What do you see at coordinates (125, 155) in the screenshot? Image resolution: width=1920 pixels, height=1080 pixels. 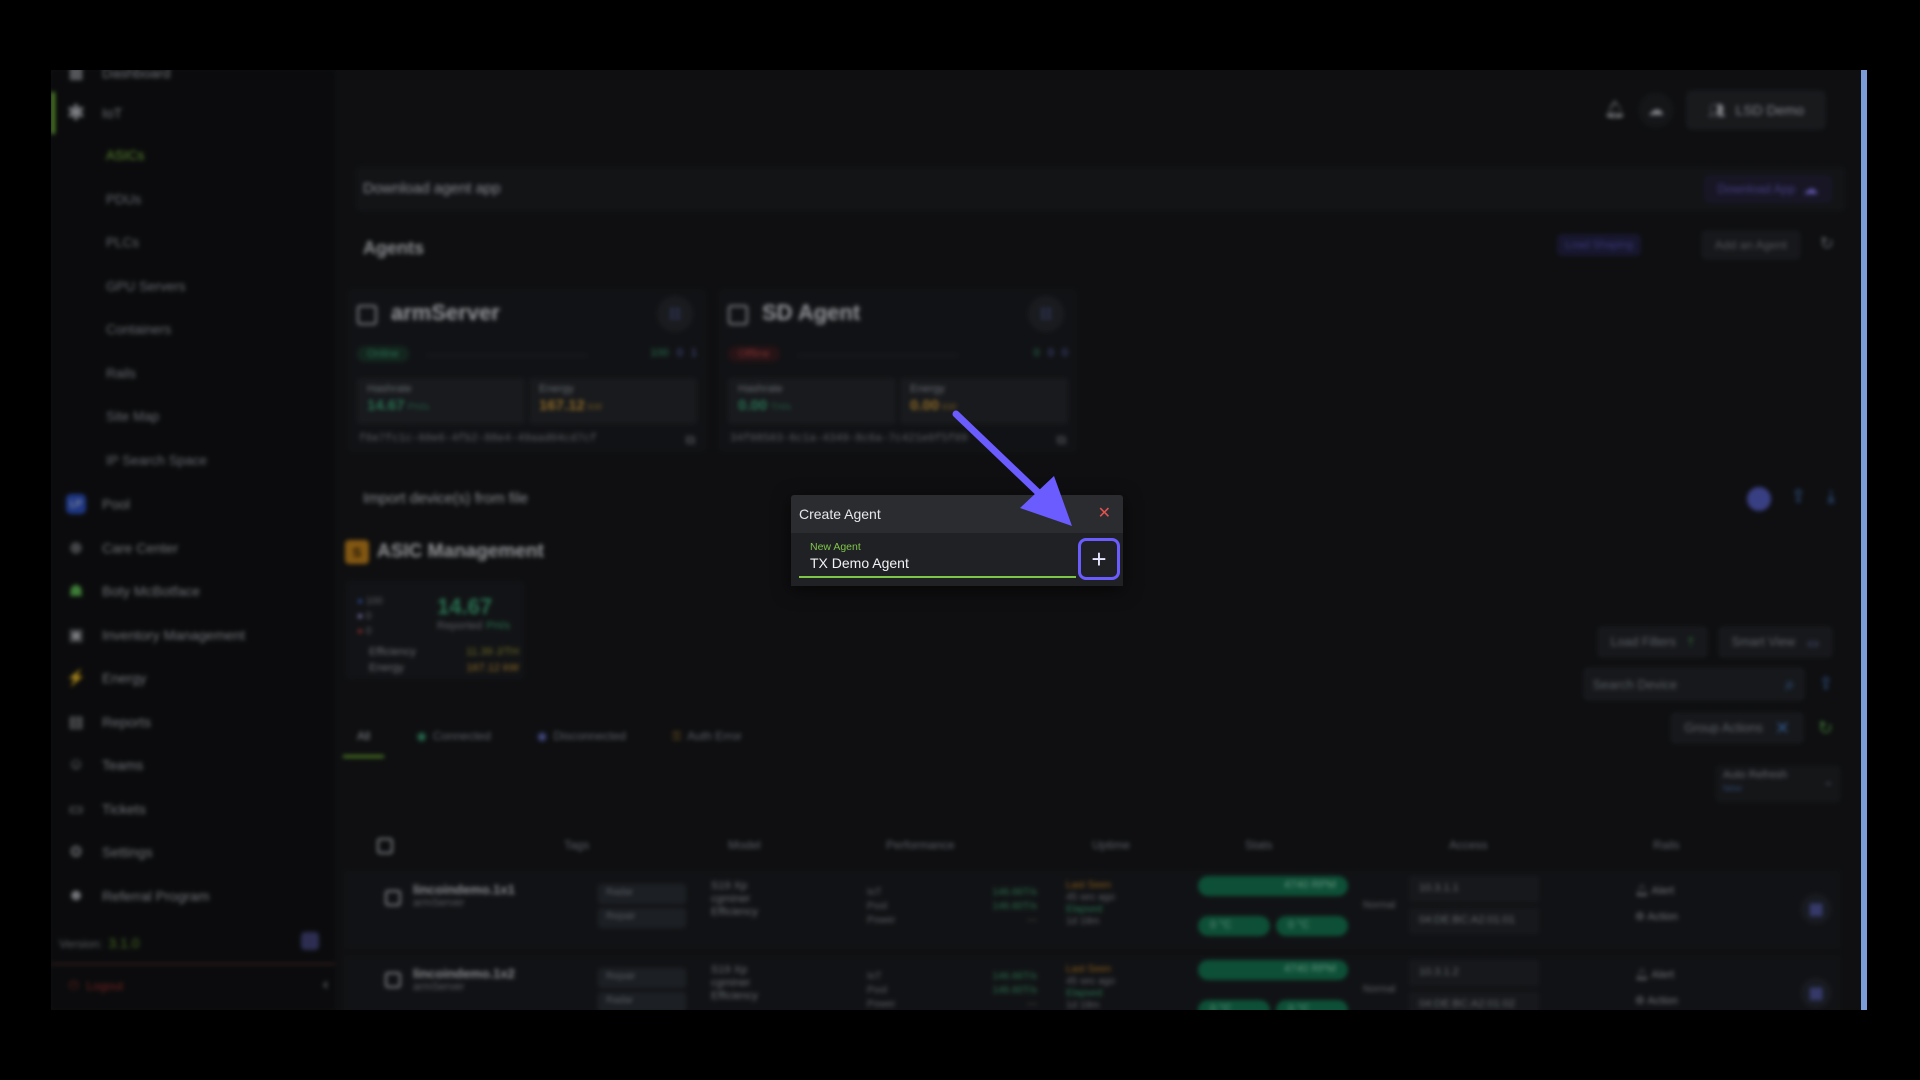 I see `sidebar-sub-asics: ASICs` at bounding box center [125, 155].